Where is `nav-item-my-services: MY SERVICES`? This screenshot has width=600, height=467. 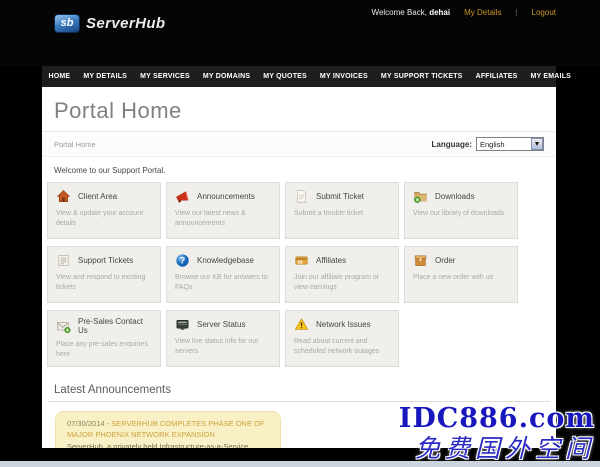 nav-item-my-services: MY SERVICES is located at coordinates (165, 76).